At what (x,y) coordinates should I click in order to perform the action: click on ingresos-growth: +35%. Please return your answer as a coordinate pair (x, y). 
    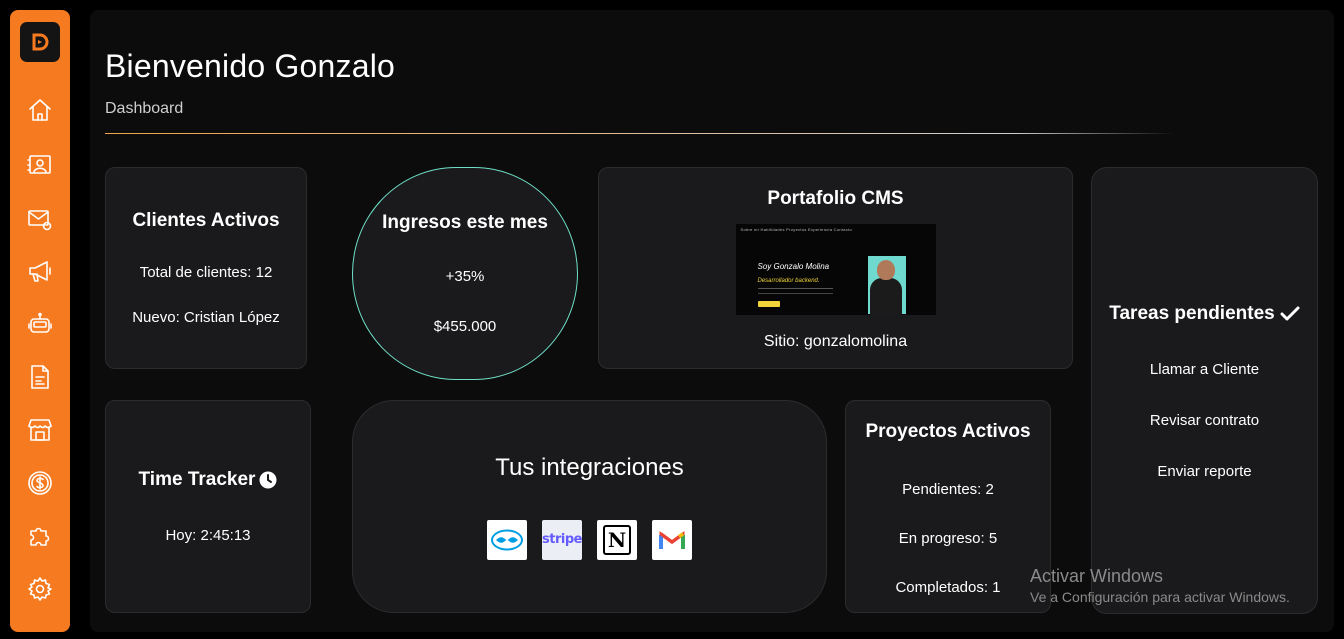
    Looking at the image, I should click on (465, 276).